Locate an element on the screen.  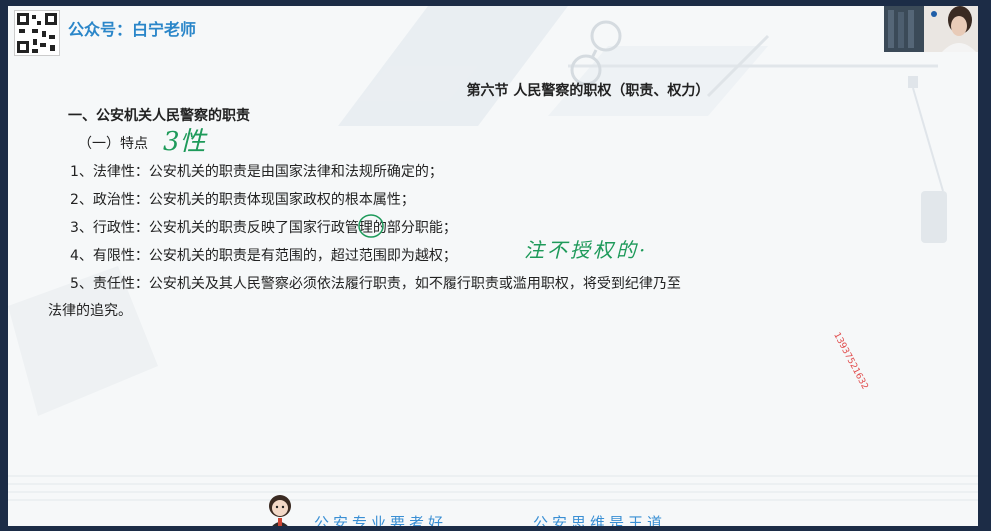
mascot-icon is located at coordinates (280, 510).